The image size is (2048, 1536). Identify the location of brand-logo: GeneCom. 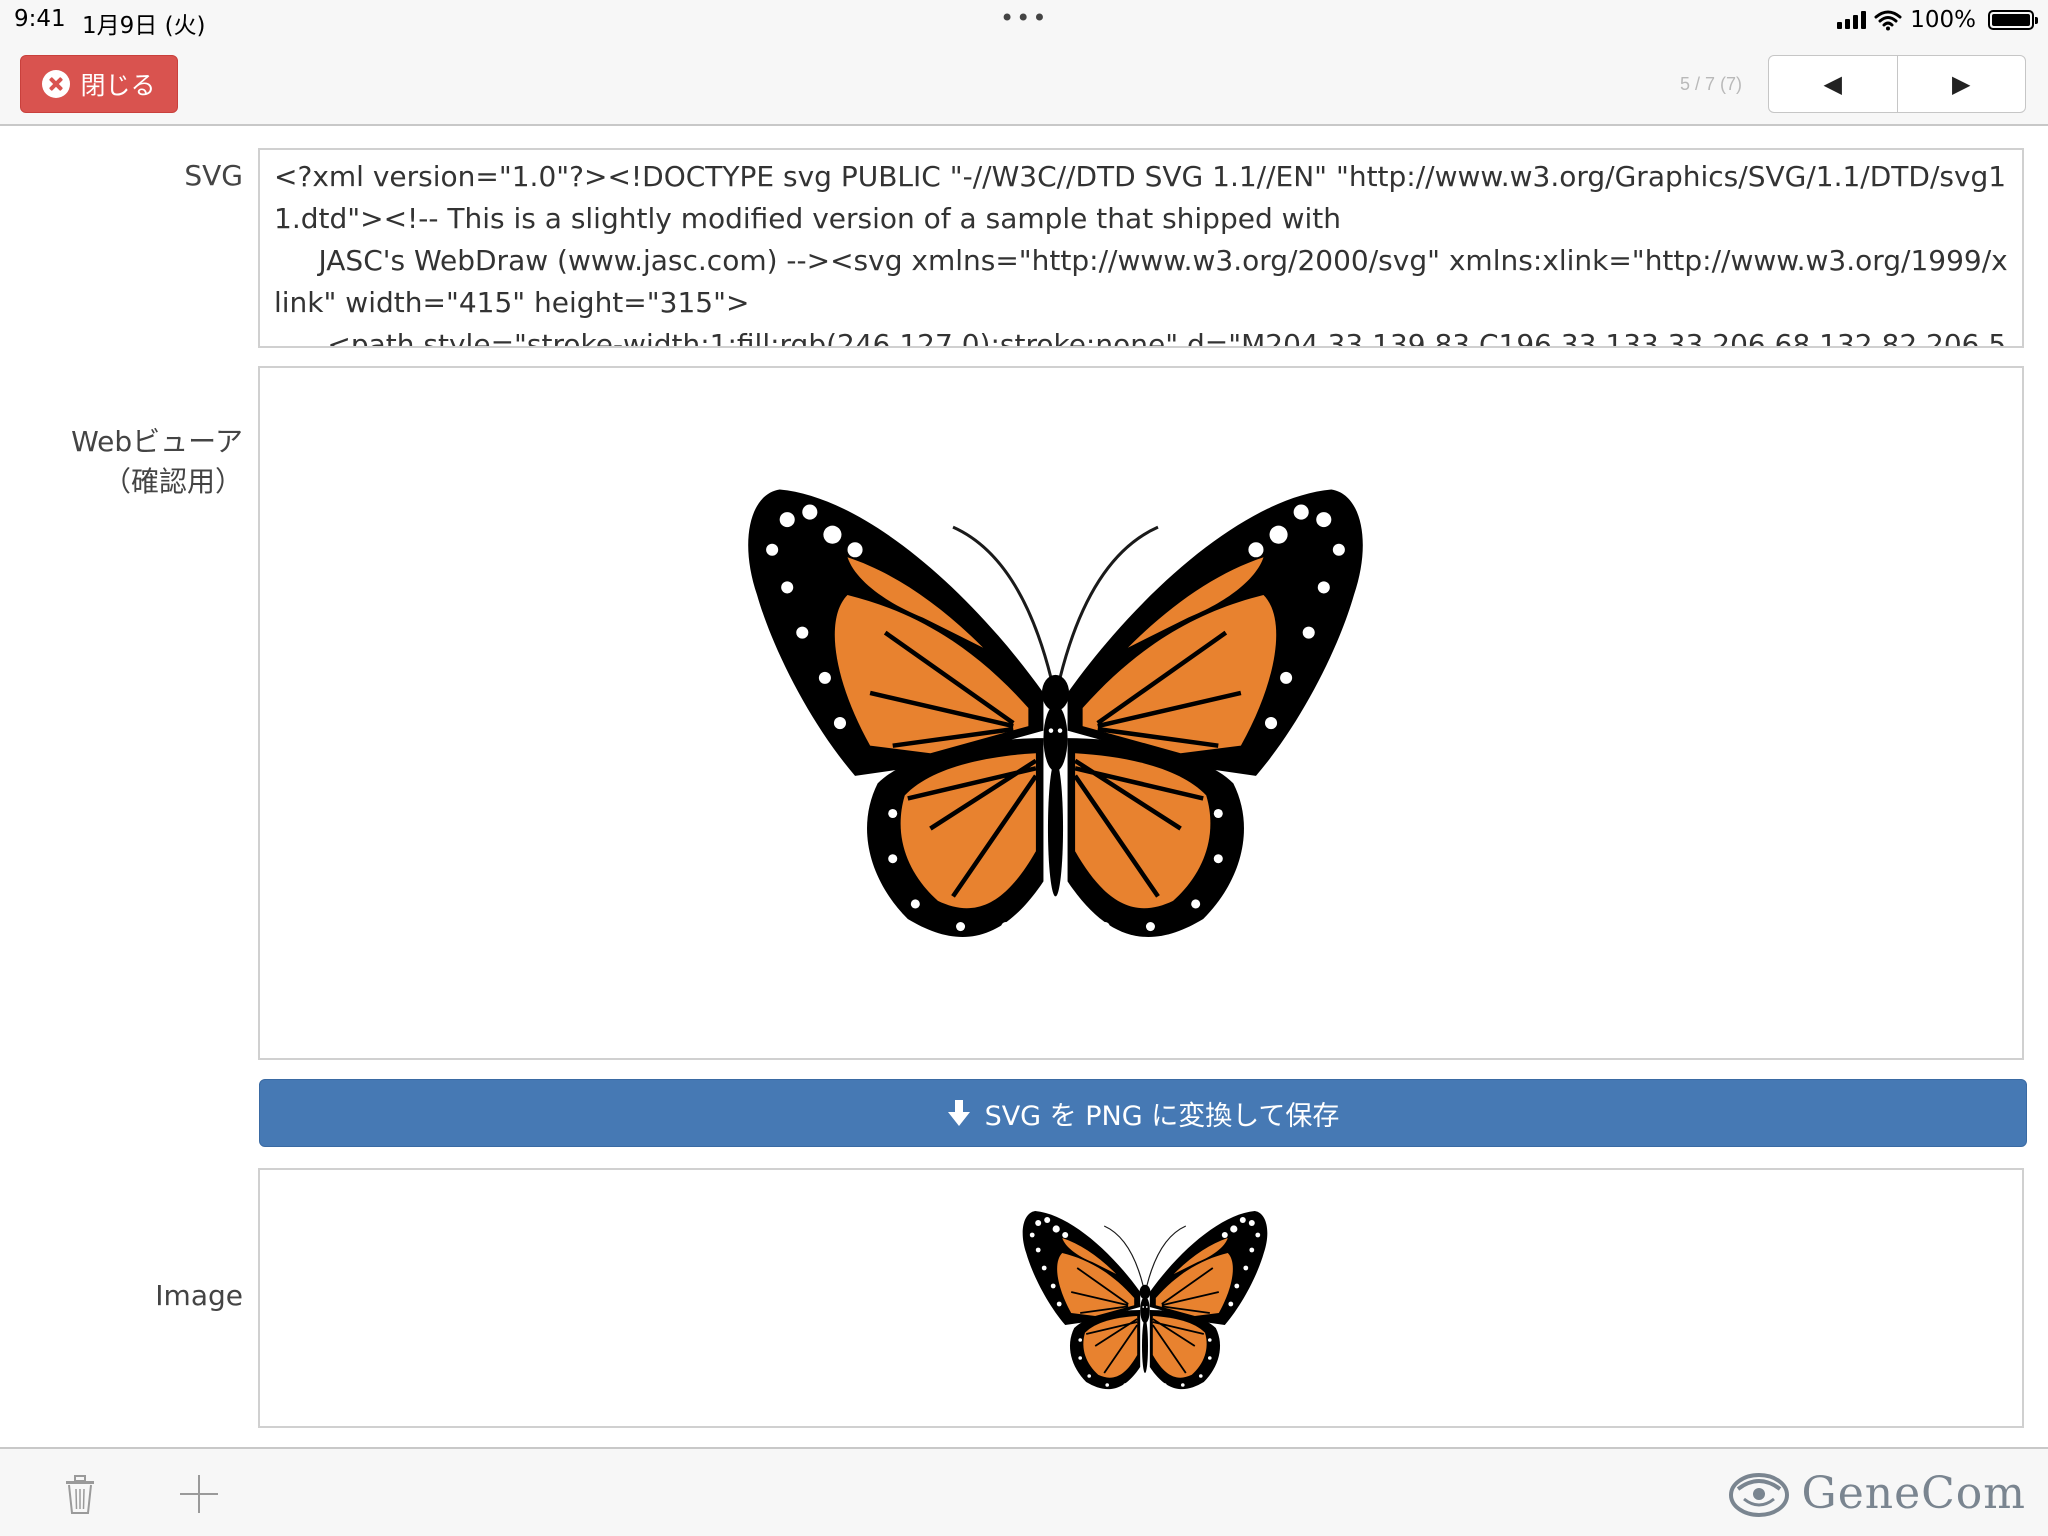
(1876, 1493).